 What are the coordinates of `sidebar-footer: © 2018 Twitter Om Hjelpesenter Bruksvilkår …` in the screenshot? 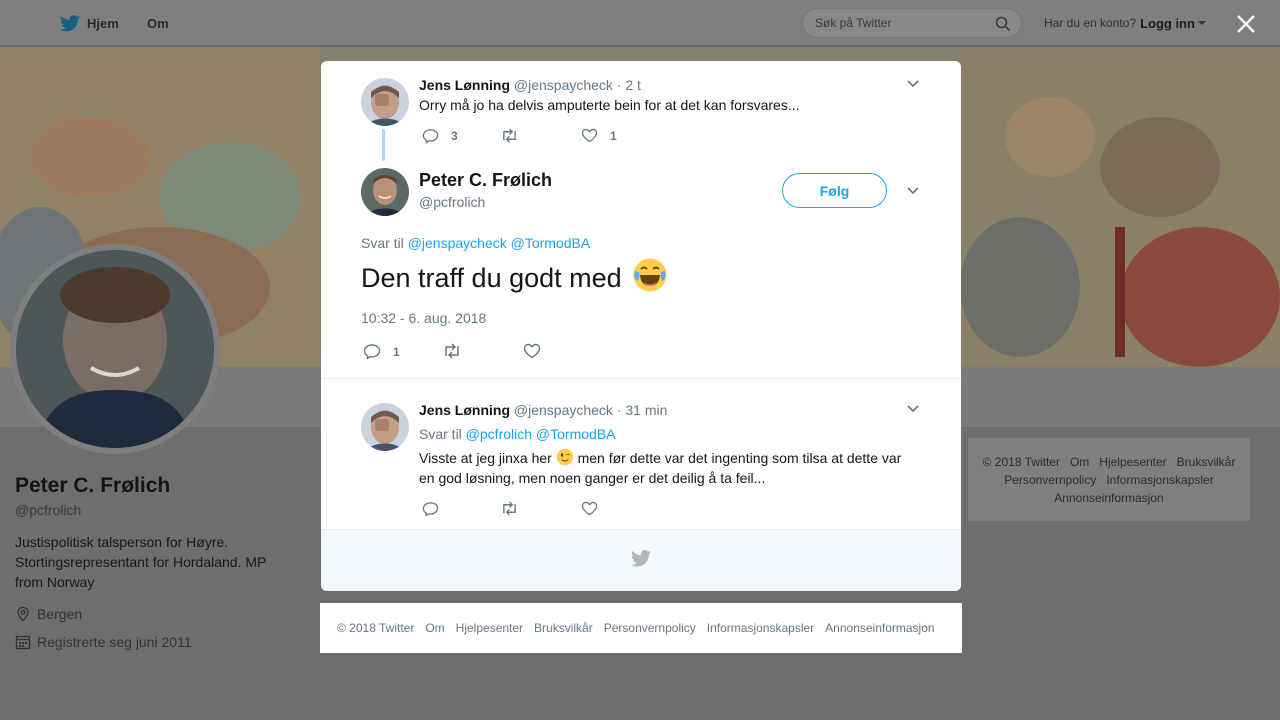 It's located at (1109, 479).